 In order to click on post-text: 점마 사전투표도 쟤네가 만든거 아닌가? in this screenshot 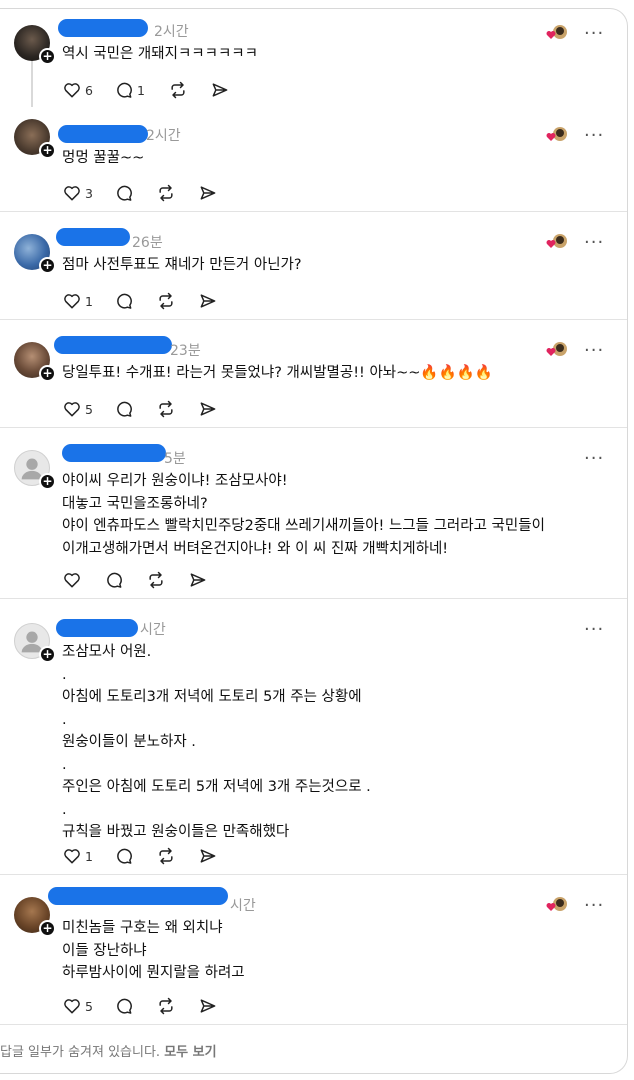, I will do `click(182, 265)`.